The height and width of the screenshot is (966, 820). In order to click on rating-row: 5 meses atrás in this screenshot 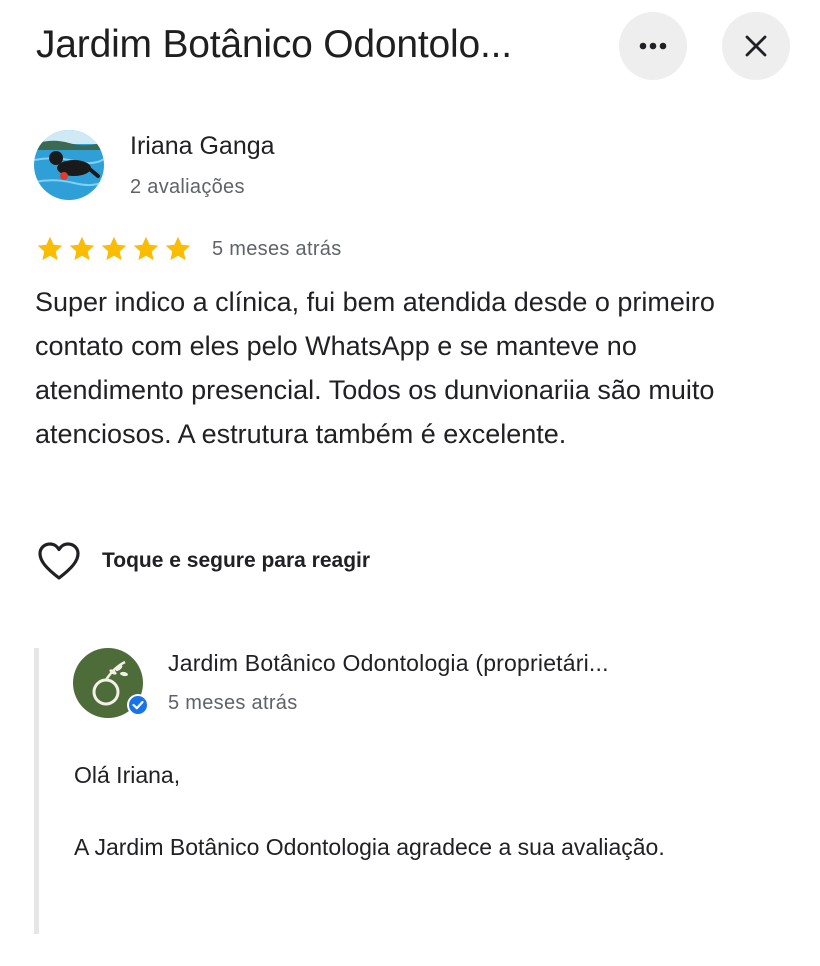, I will do `click(188, 249)`.